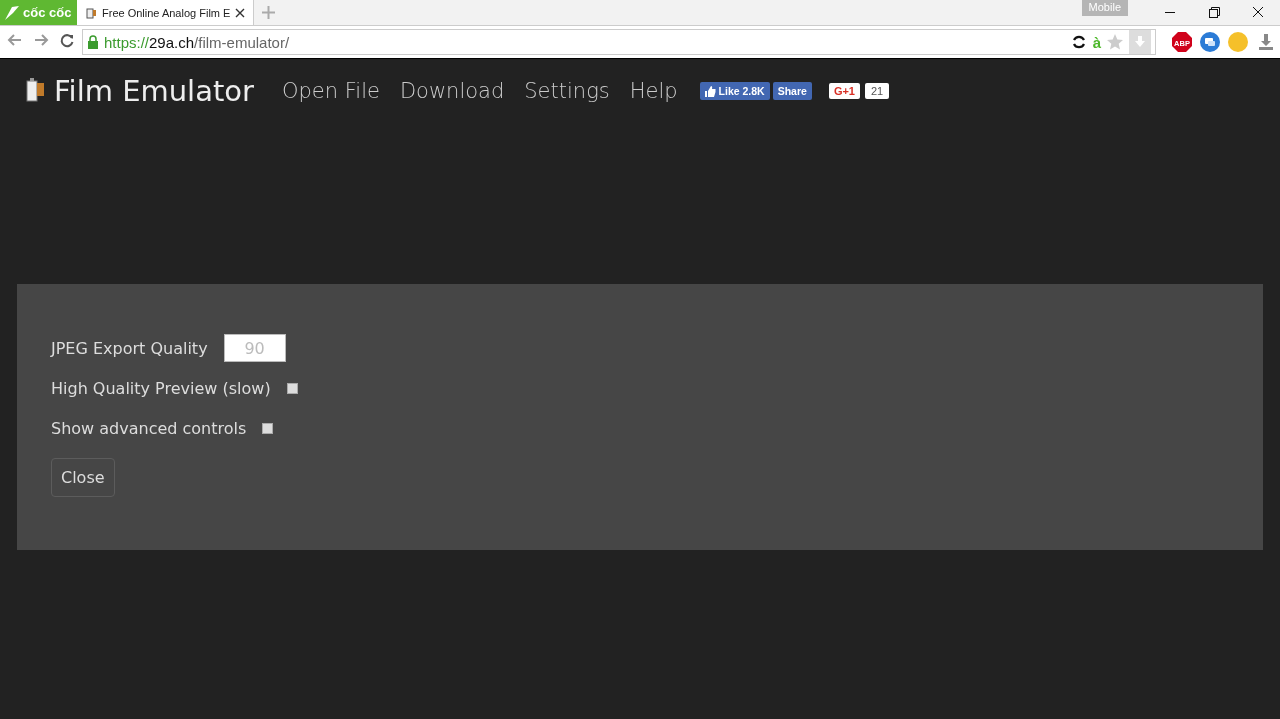  I want to click on browser-tab: Free Online Analog Film E, so click(166, 12).